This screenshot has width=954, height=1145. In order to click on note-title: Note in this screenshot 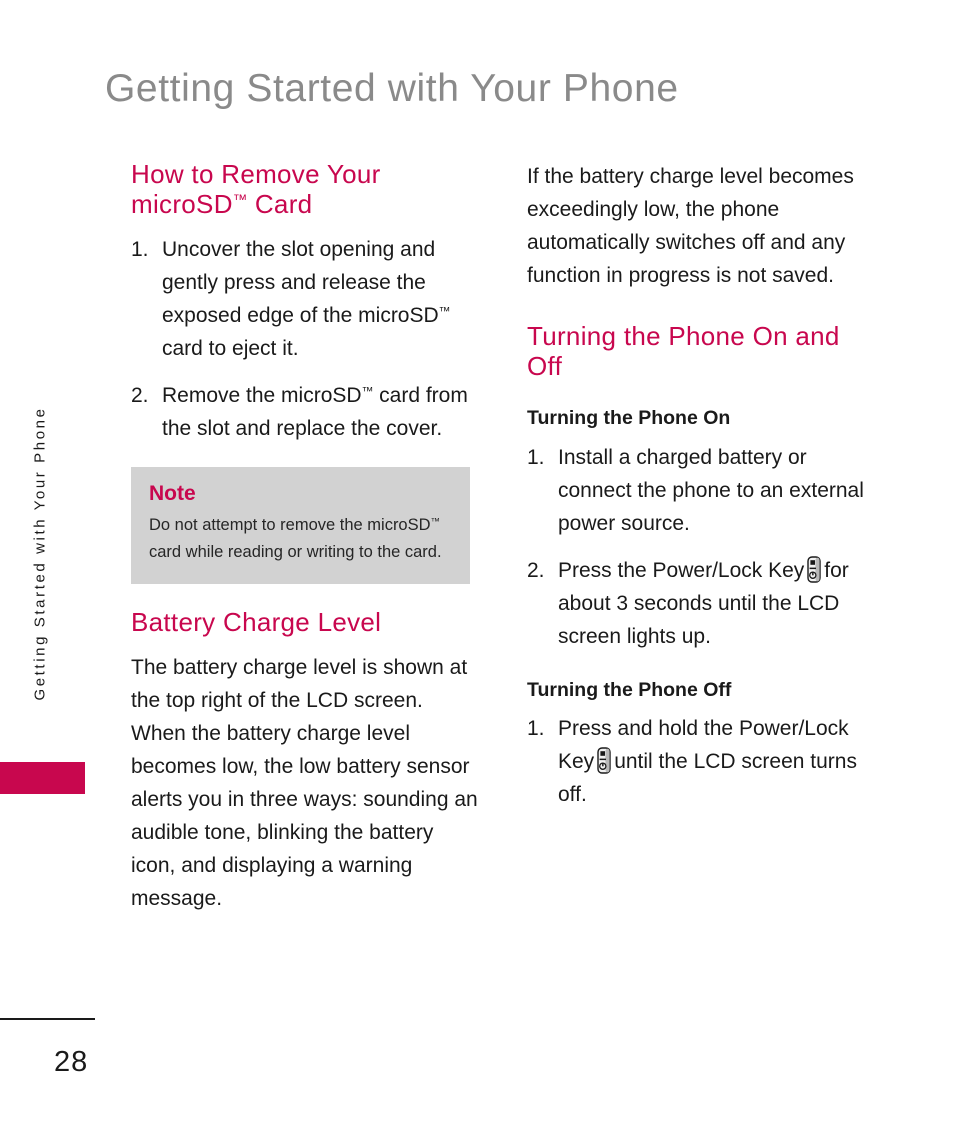, I will do `click(172, 494)`.